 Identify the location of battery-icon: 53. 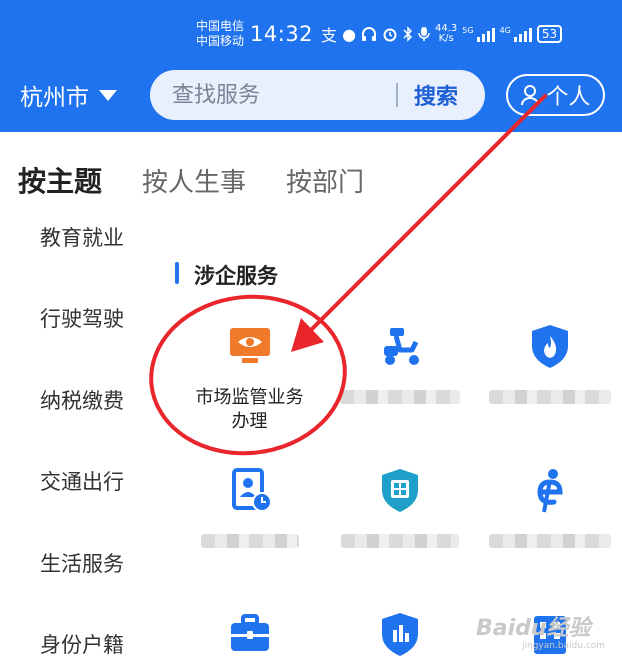
(549, 34).